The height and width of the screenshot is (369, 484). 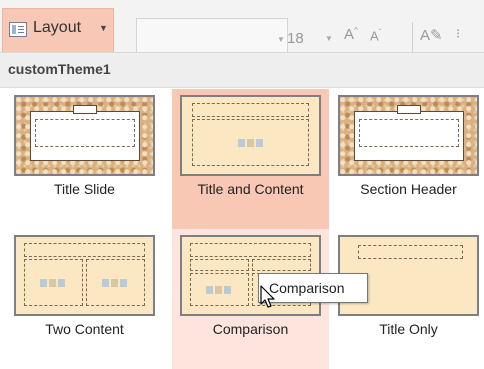 I want to click on right-heading-placeholder, so click(x=281, y=265).